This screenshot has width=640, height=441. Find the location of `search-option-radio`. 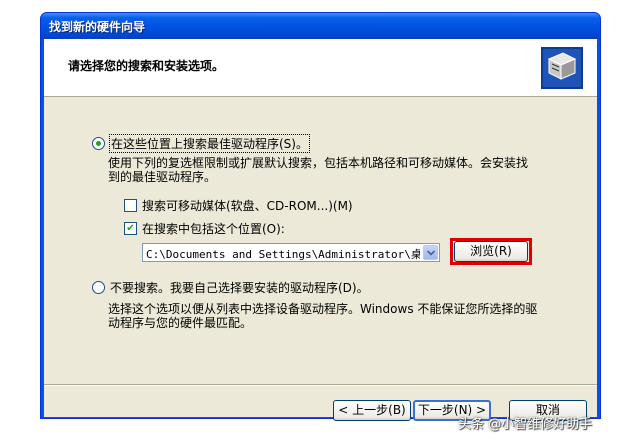

search-option-radio is located at coordinates (98, 143).